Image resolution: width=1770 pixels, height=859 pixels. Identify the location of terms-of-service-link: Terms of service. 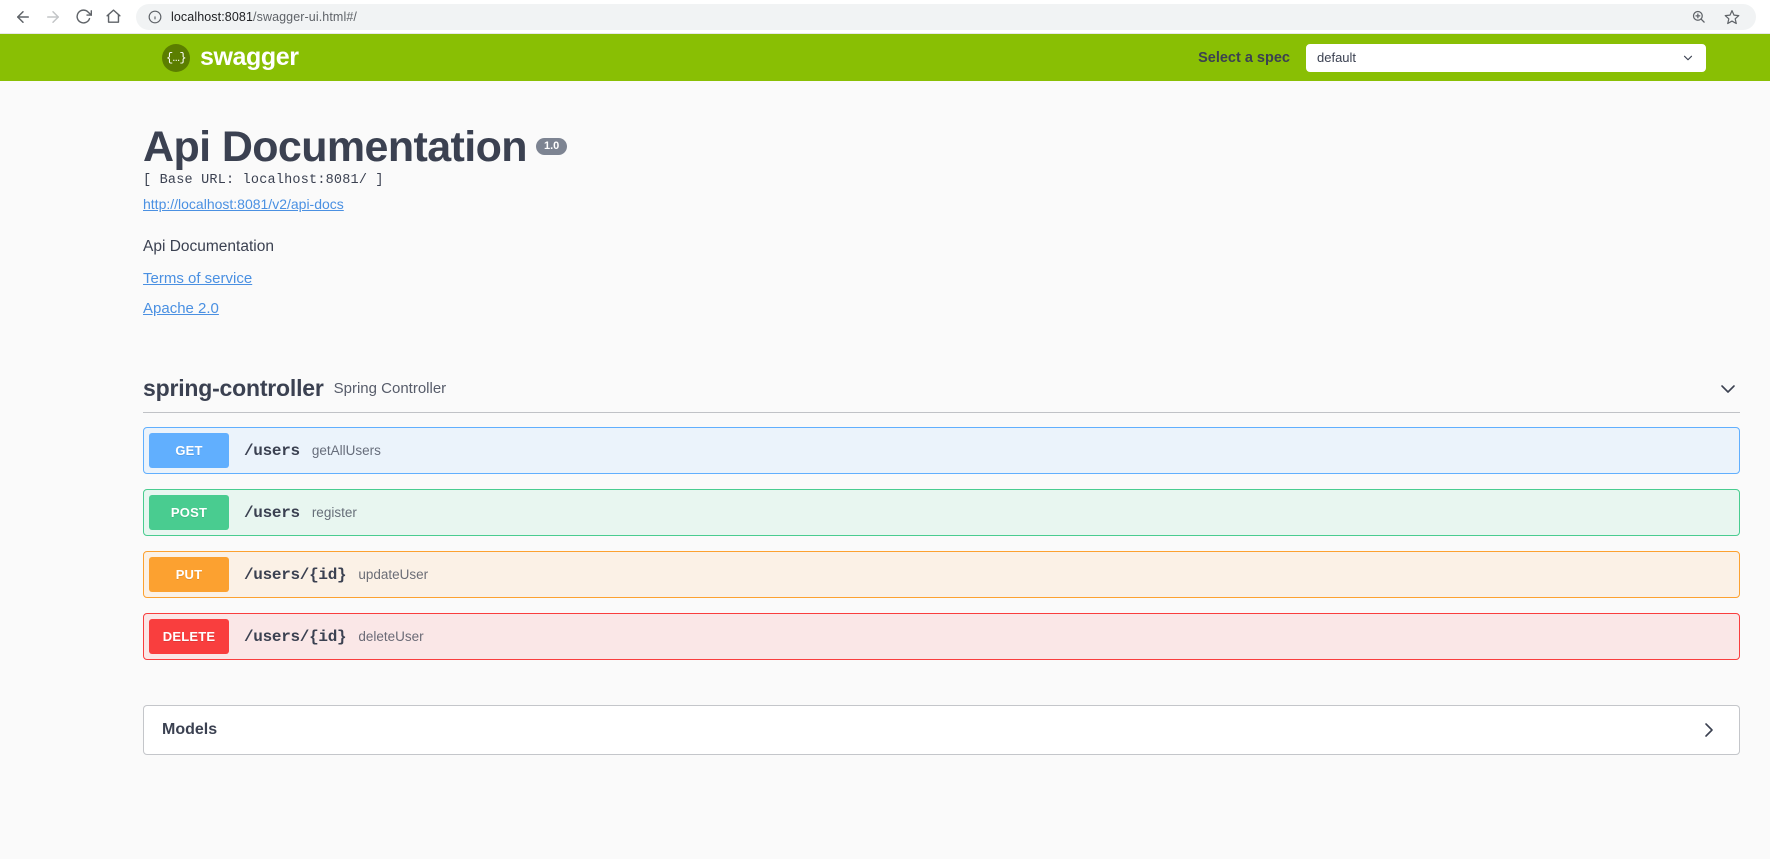
(956, 278).